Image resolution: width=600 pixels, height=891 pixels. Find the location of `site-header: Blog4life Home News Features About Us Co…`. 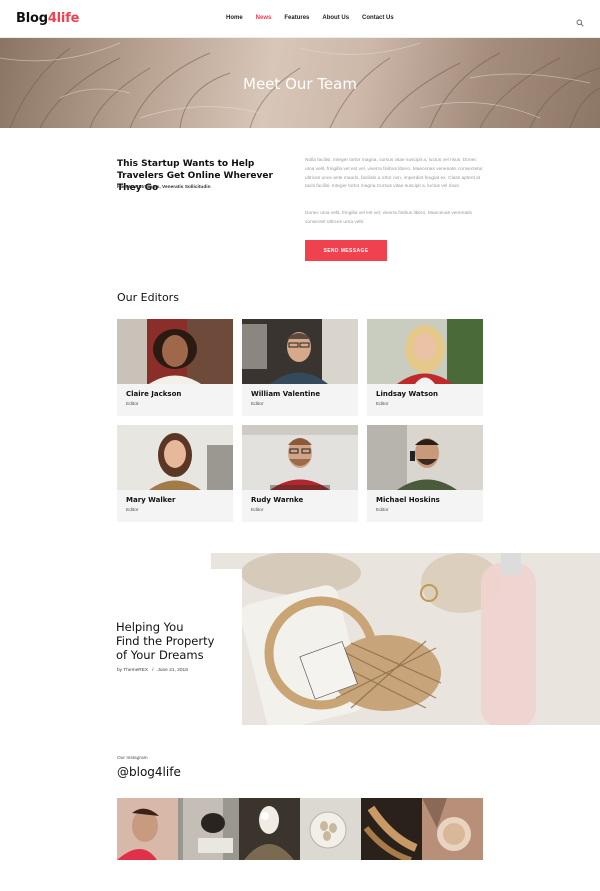

site-header: Blog4life Home News Features About Us Co… is located at coordinates (300, 19).